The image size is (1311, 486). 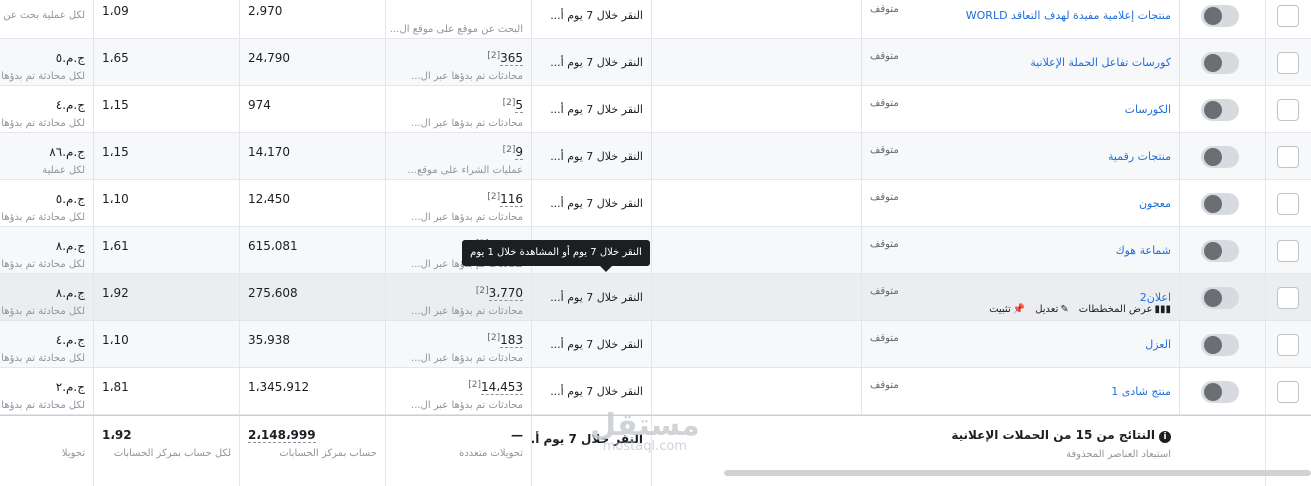 What do you see at coordinates (1100, 62) in the screenshot?
I see `campaign-name-link: كورسات تفاعل الحملة الإعلانية` at bounding box center [1100, 62].